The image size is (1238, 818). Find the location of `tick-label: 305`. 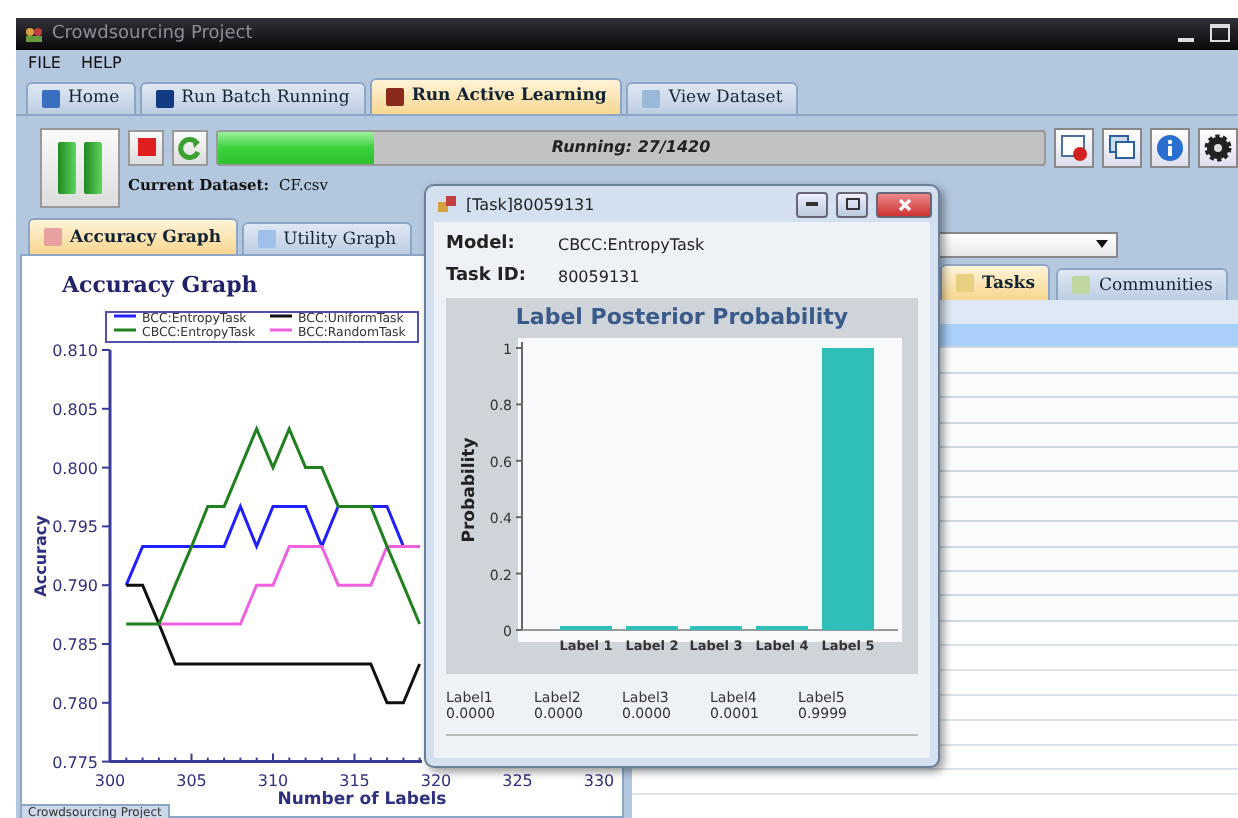

tick-label: 305 is located at coordinates (191, 781).